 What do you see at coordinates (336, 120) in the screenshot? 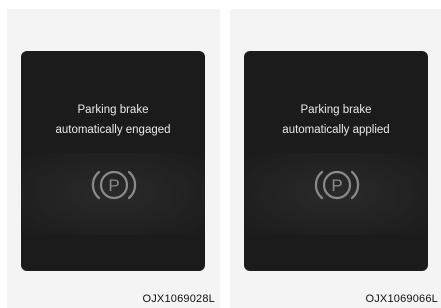
I see `warning-message: Parking brake automatically applied` at bounding box center [336, 120].